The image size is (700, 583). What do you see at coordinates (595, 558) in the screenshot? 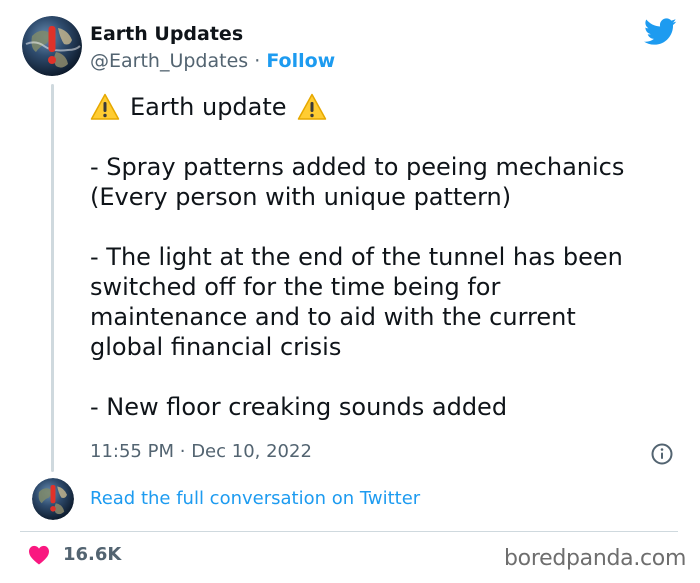
I see `watermark: boredpanda.com` at bounding box center [595, 558].